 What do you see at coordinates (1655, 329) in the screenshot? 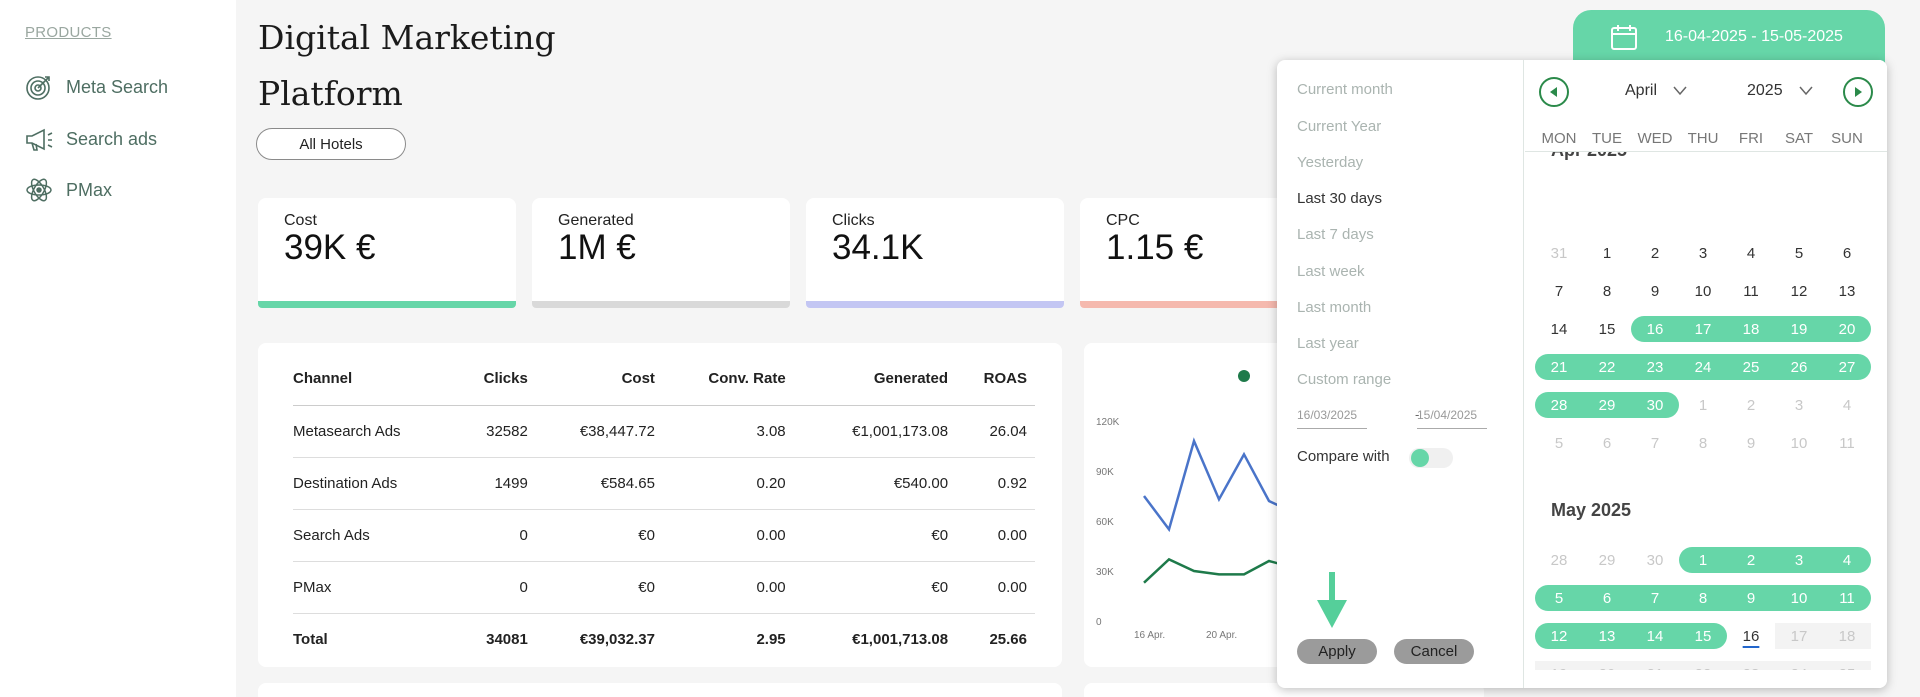
I see `calendar-day: 16` at bounding box center [1655, 329].